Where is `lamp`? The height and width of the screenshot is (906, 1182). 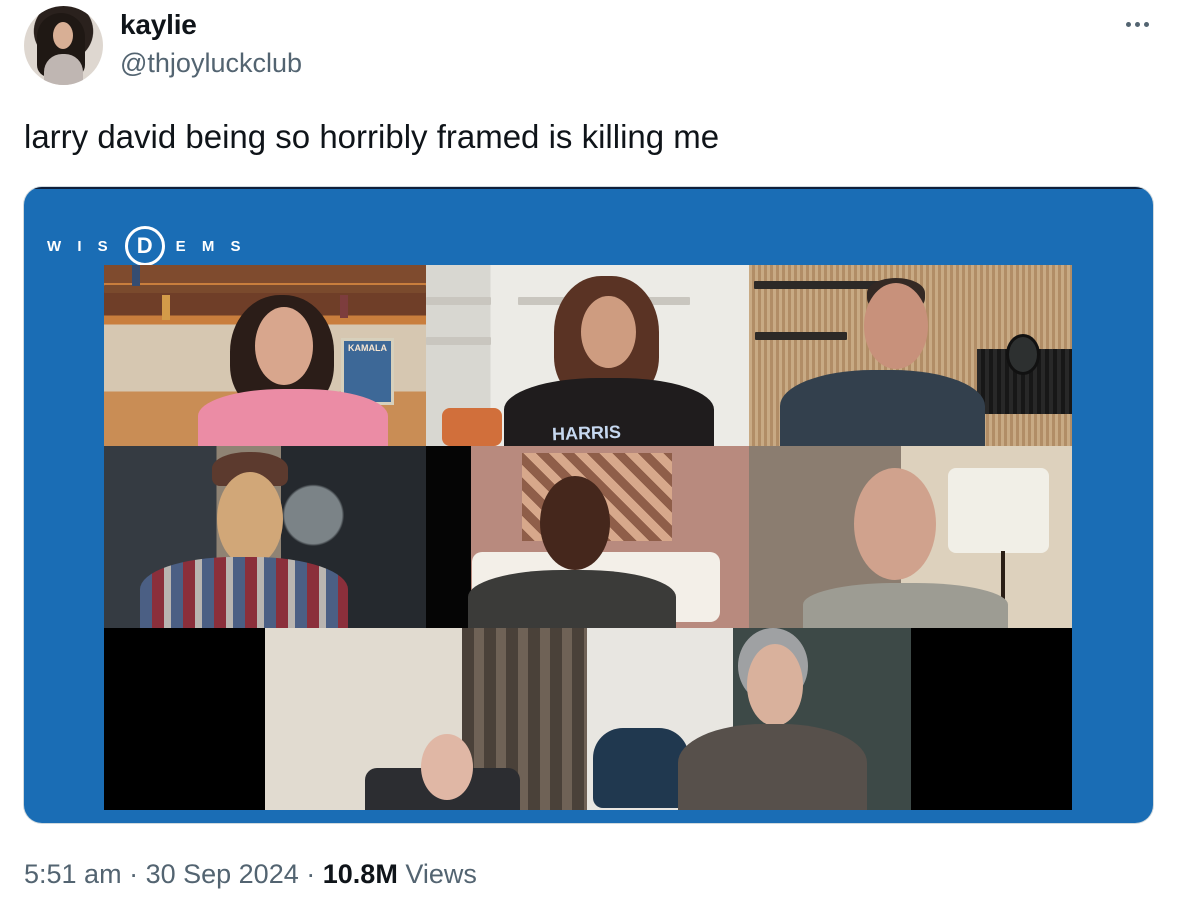 lamp is located at coordinates (998, 510).